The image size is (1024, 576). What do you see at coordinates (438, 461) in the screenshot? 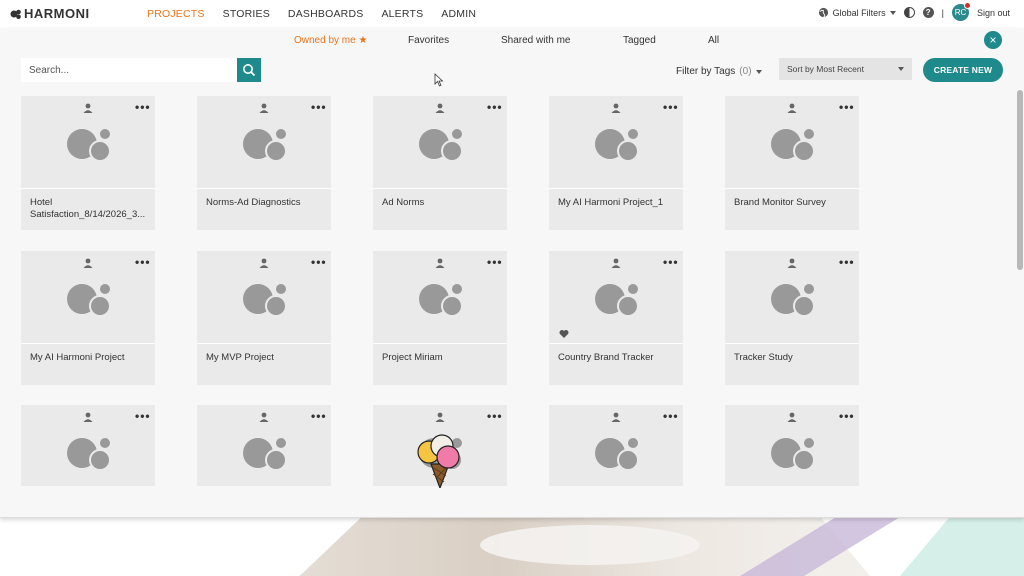
I see `ice-cream-icon` at bounding box center [438, 461].